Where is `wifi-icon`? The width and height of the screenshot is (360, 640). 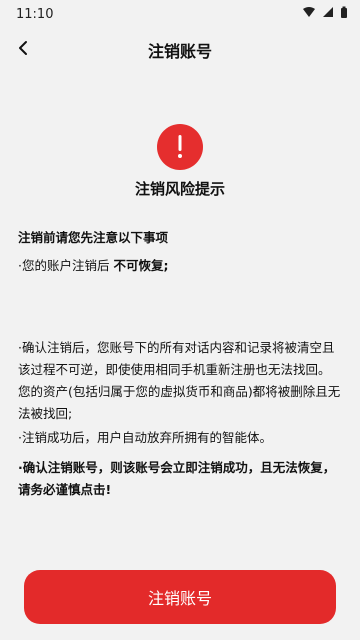 wifi-icon is located at coordinates (309, 14).